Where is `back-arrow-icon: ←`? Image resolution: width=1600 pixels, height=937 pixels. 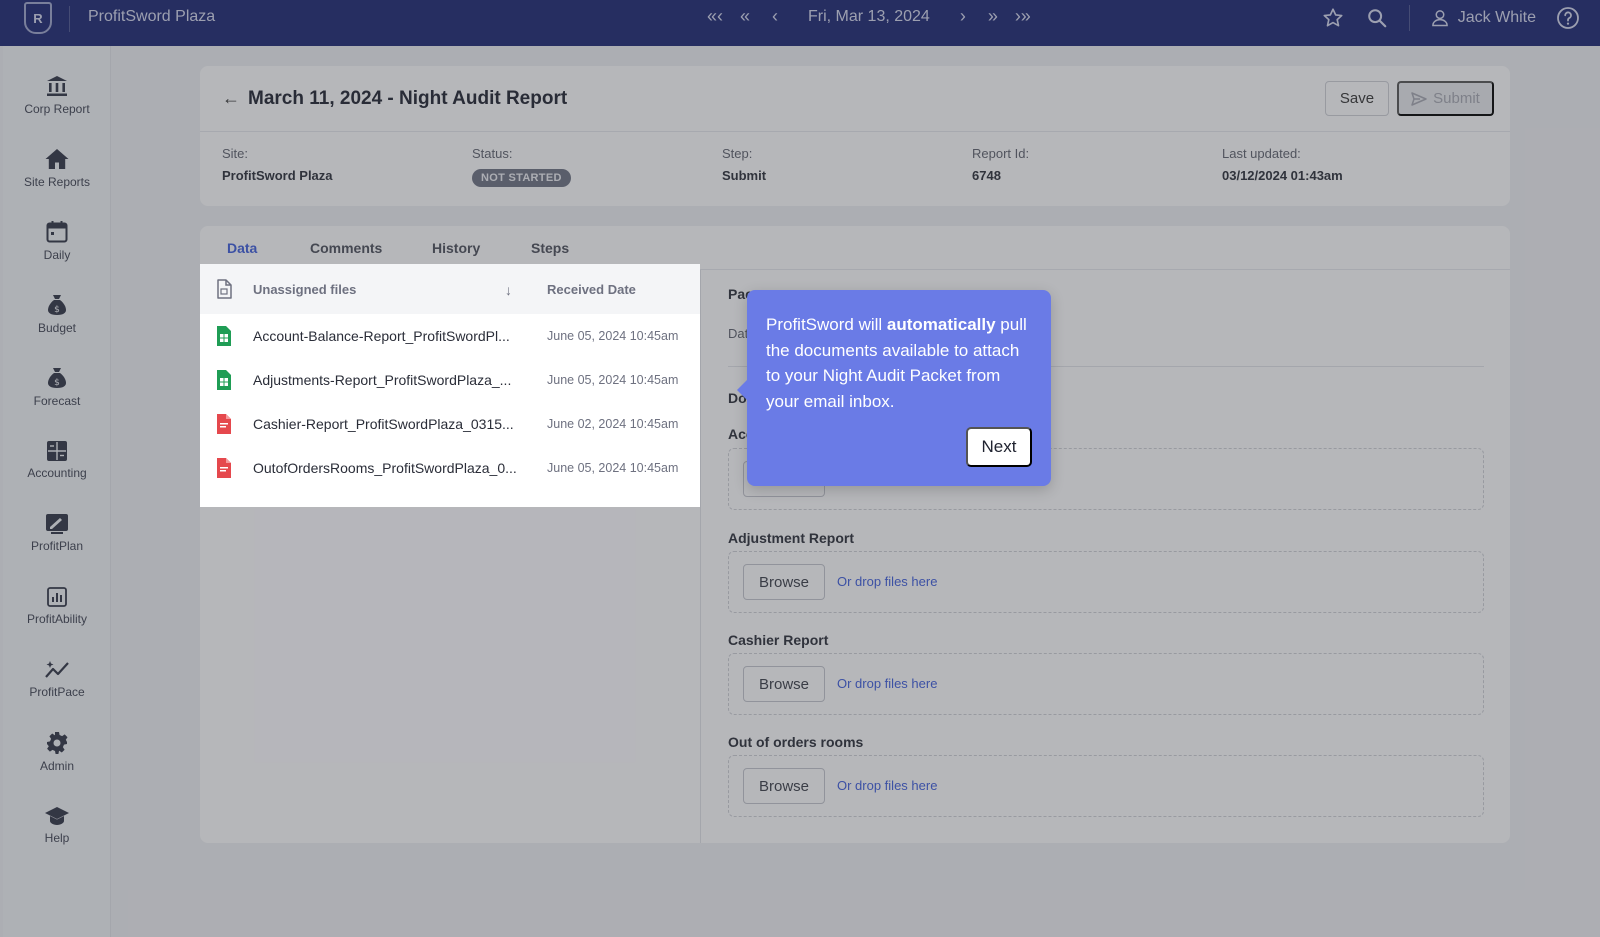
back-arrow-icon: ← is located at coordinates (231, 98).